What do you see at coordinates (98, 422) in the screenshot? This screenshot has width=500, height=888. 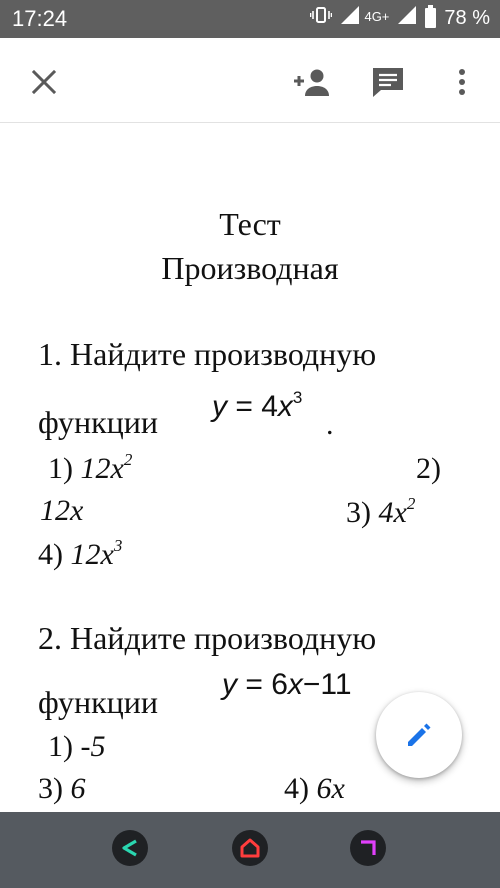 I see `question-1-function-label: функции` at bounding box center [98, 422].